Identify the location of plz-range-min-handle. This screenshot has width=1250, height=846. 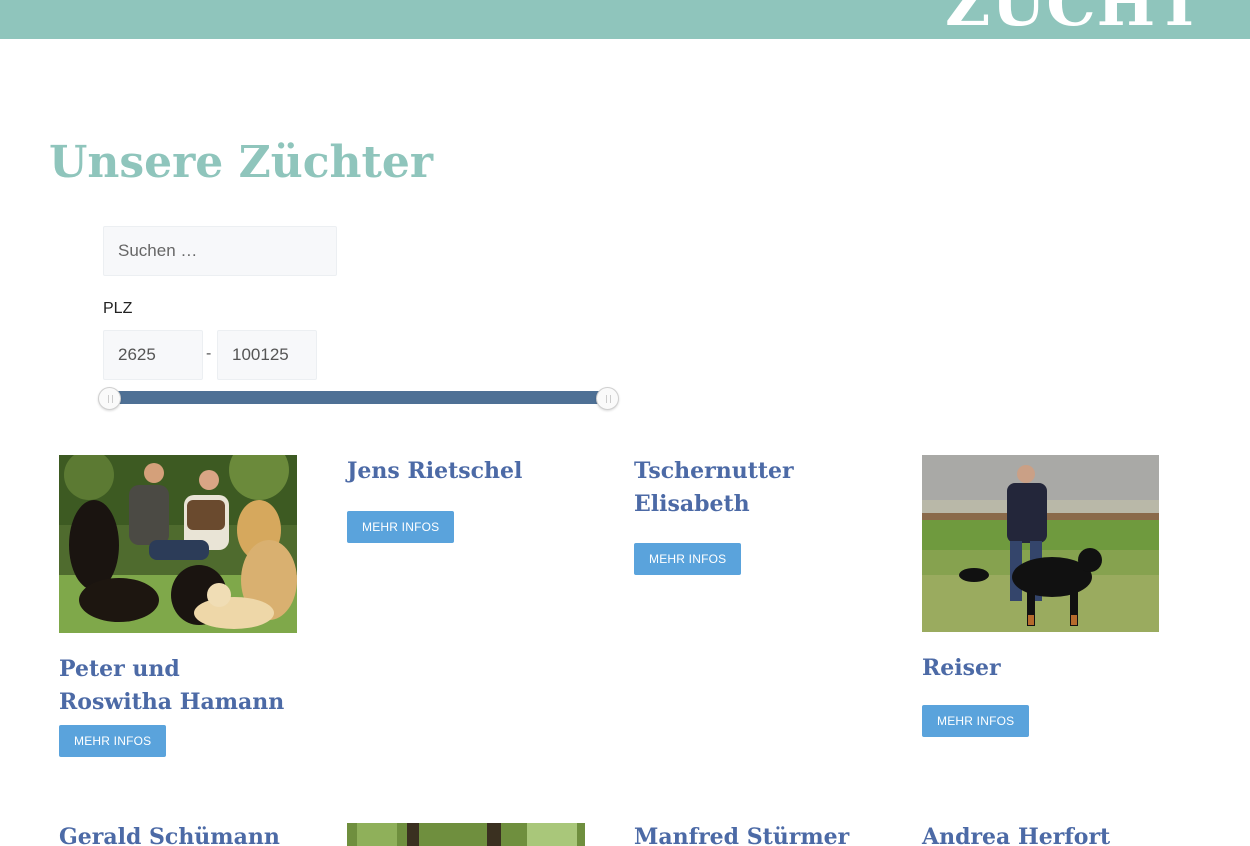
(109, 398).